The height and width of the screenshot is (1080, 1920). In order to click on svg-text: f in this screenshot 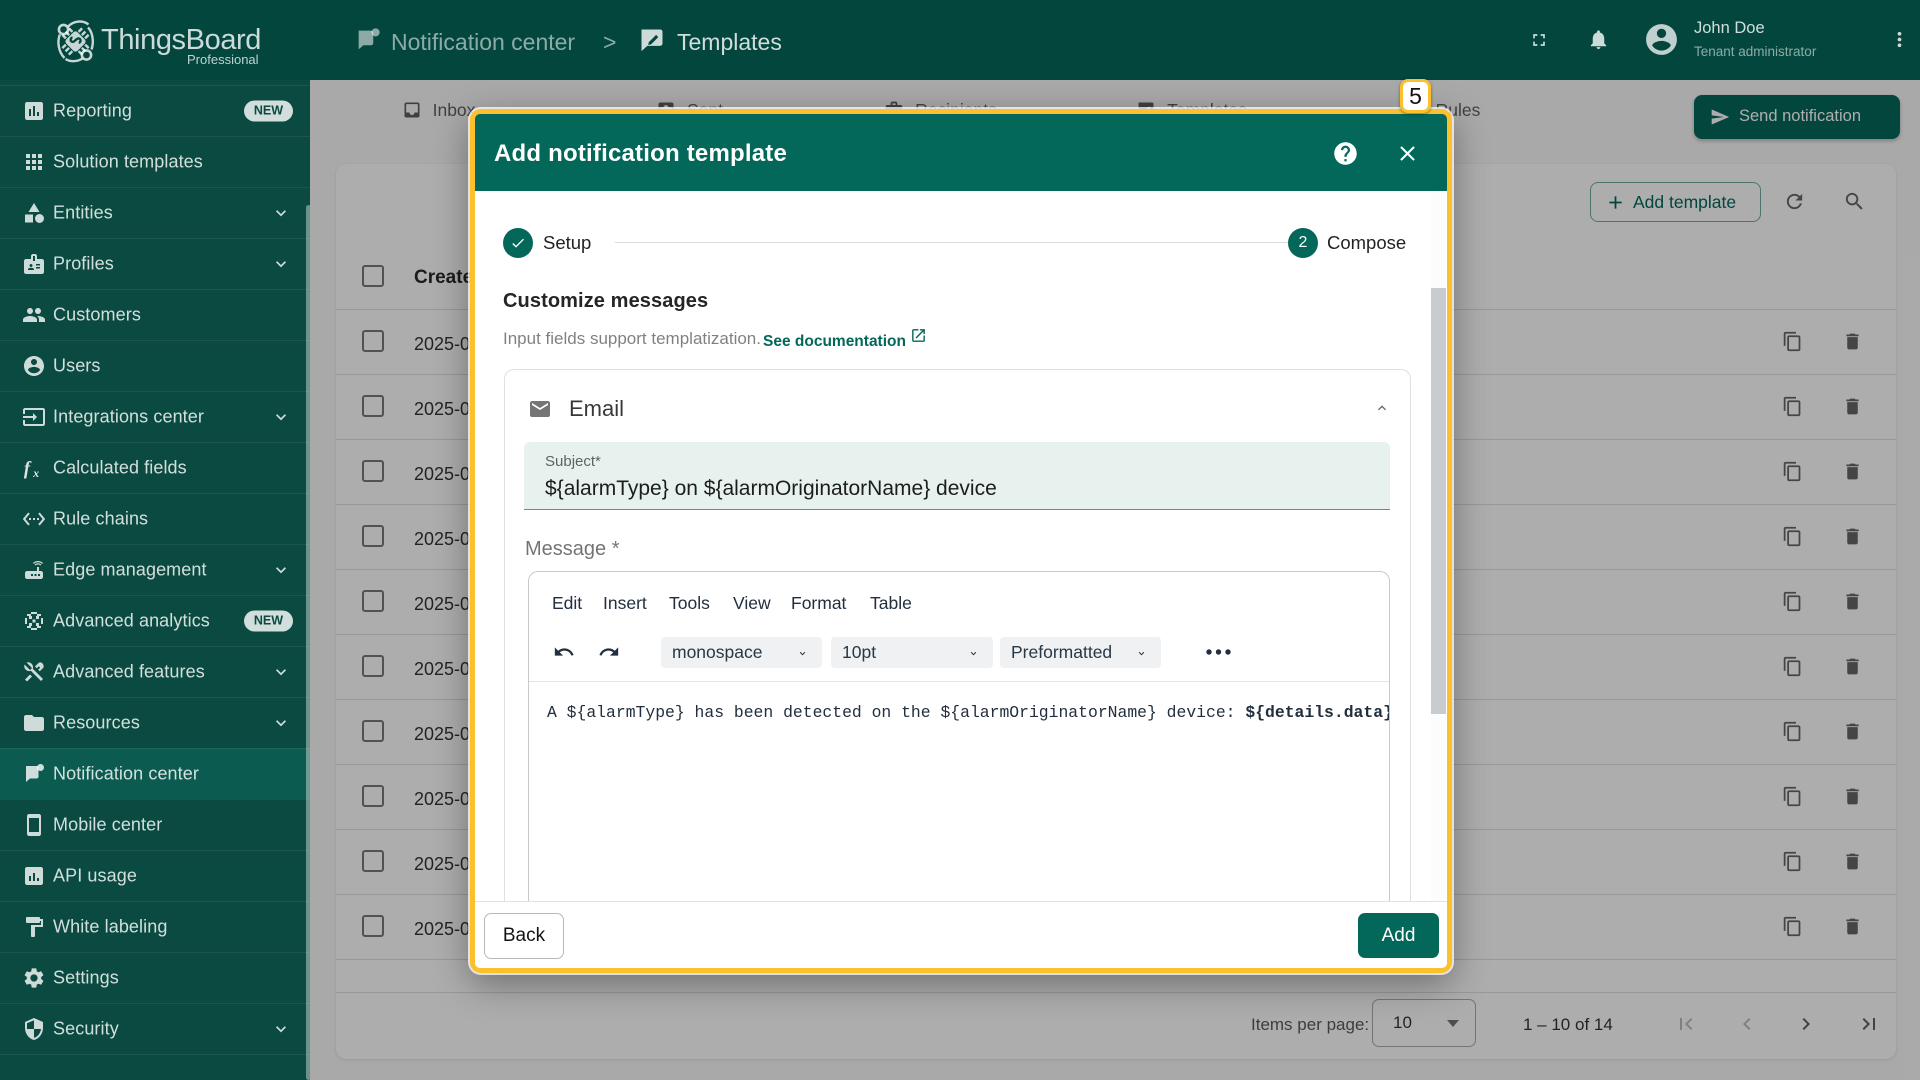, I will do `click(28, 468)`.